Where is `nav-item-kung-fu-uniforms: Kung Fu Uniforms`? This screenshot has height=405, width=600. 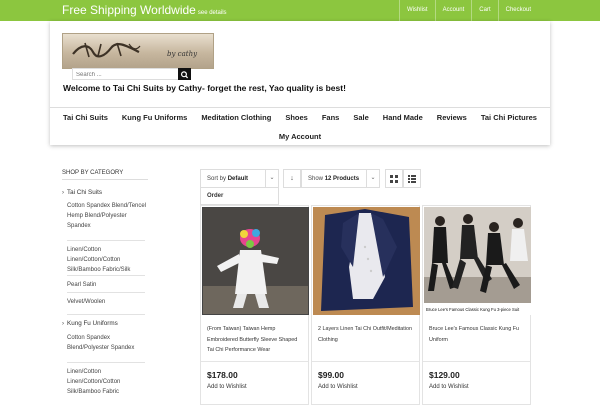
nav-item-kung-fu-uniforms: Kung Fu Uniforms is located at coordinates (154, 117).